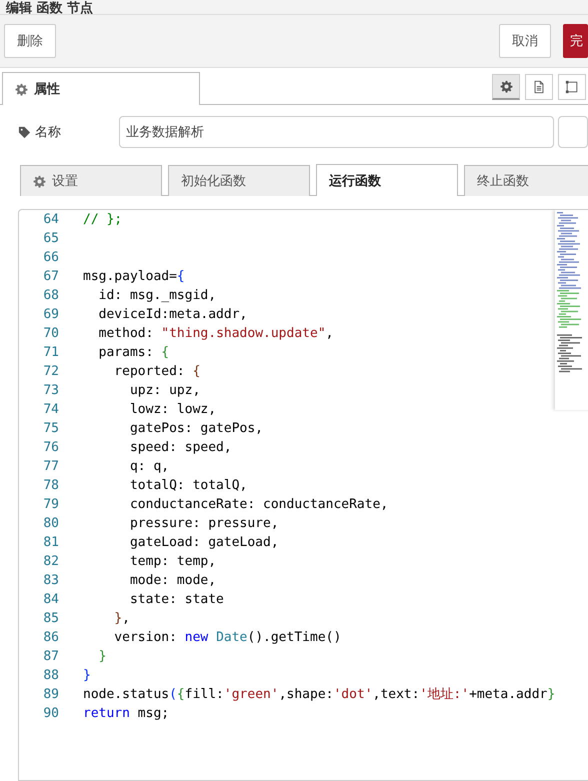 The width and height of the screenshot is (588, 781). Describe the element at coordinates (134, 353) in the screenshot. I see `code-line: params: {` at that location.